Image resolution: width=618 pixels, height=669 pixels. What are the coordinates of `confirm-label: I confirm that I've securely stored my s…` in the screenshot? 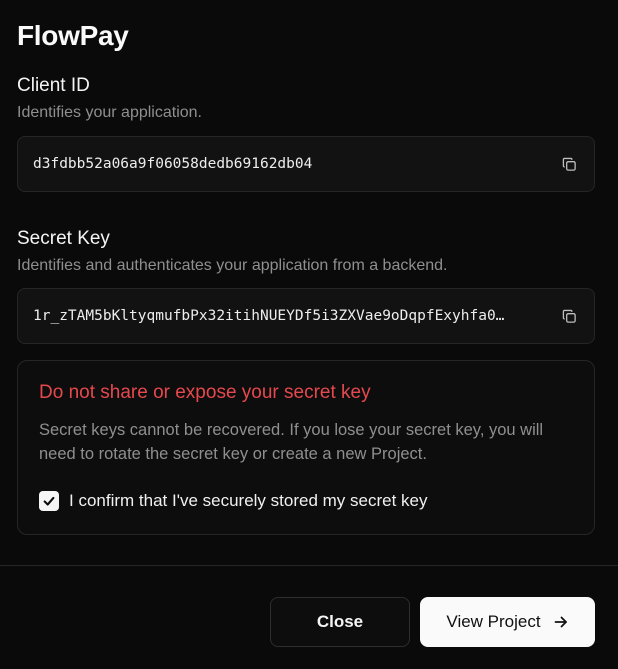 It's located at (248, 501).